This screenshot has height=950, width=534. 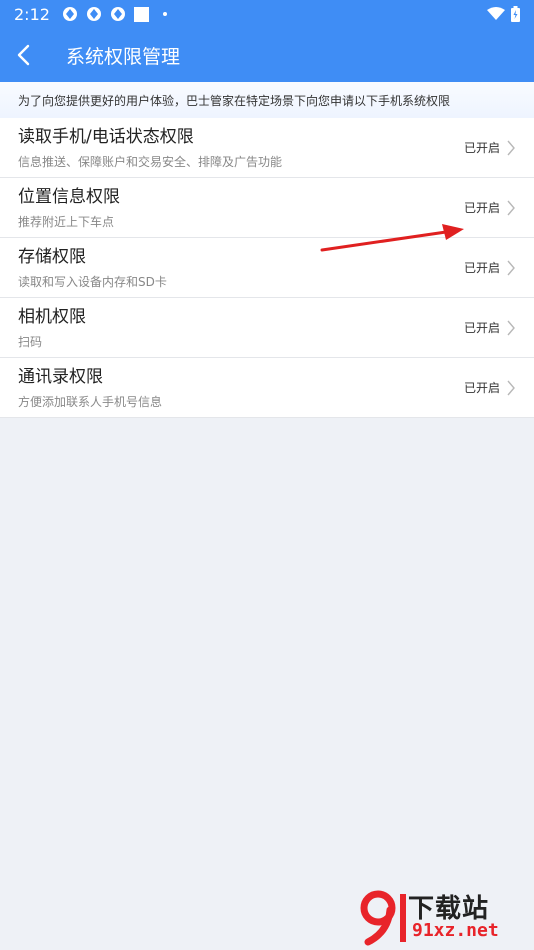 What do you see at coordinates (32, 14) in the screenshot?
I see `status-time: 2:12` at bounding box center [32, 14].